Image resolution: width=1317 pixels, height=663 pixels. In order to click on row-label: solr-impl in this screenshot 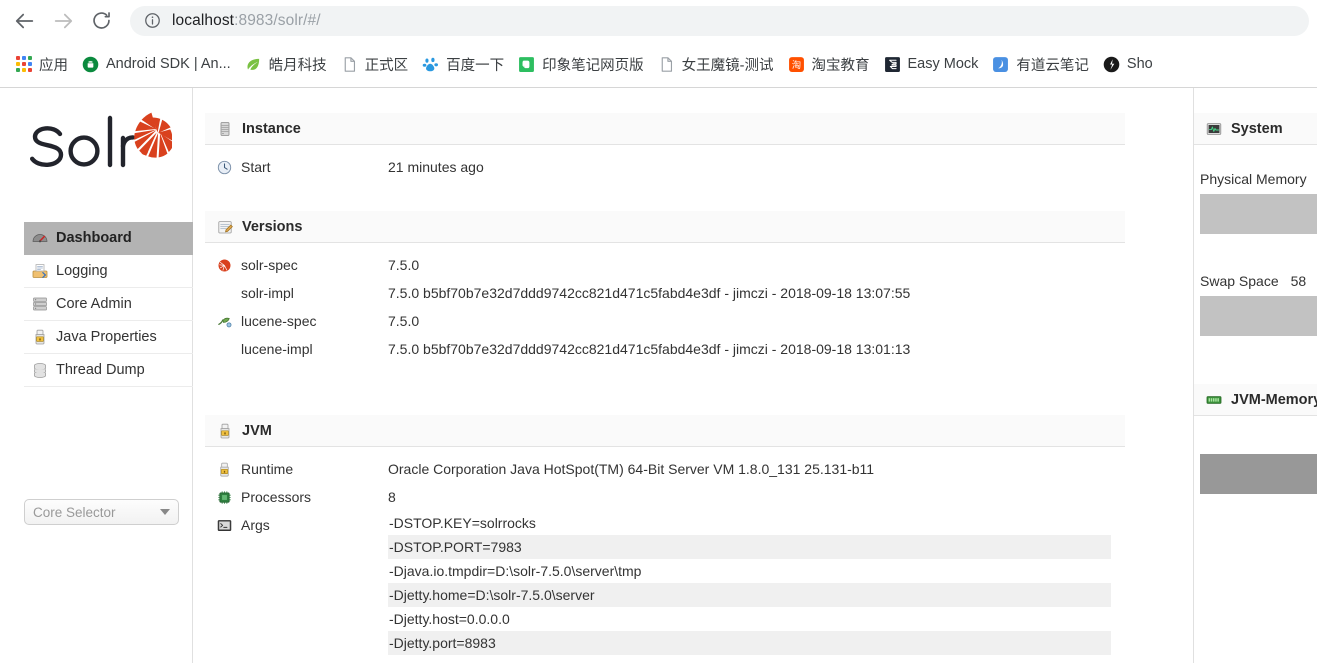, I will do `click(267, 293)`.